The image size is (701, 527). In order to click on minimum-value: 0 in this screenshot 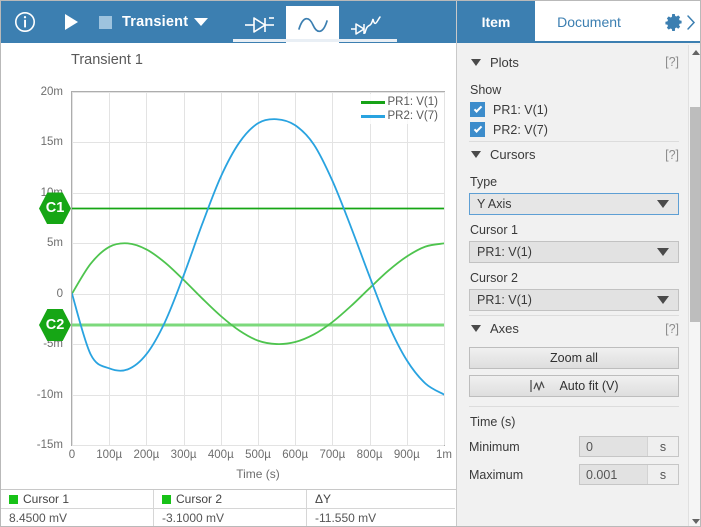, I will do `click(613, 446)`.